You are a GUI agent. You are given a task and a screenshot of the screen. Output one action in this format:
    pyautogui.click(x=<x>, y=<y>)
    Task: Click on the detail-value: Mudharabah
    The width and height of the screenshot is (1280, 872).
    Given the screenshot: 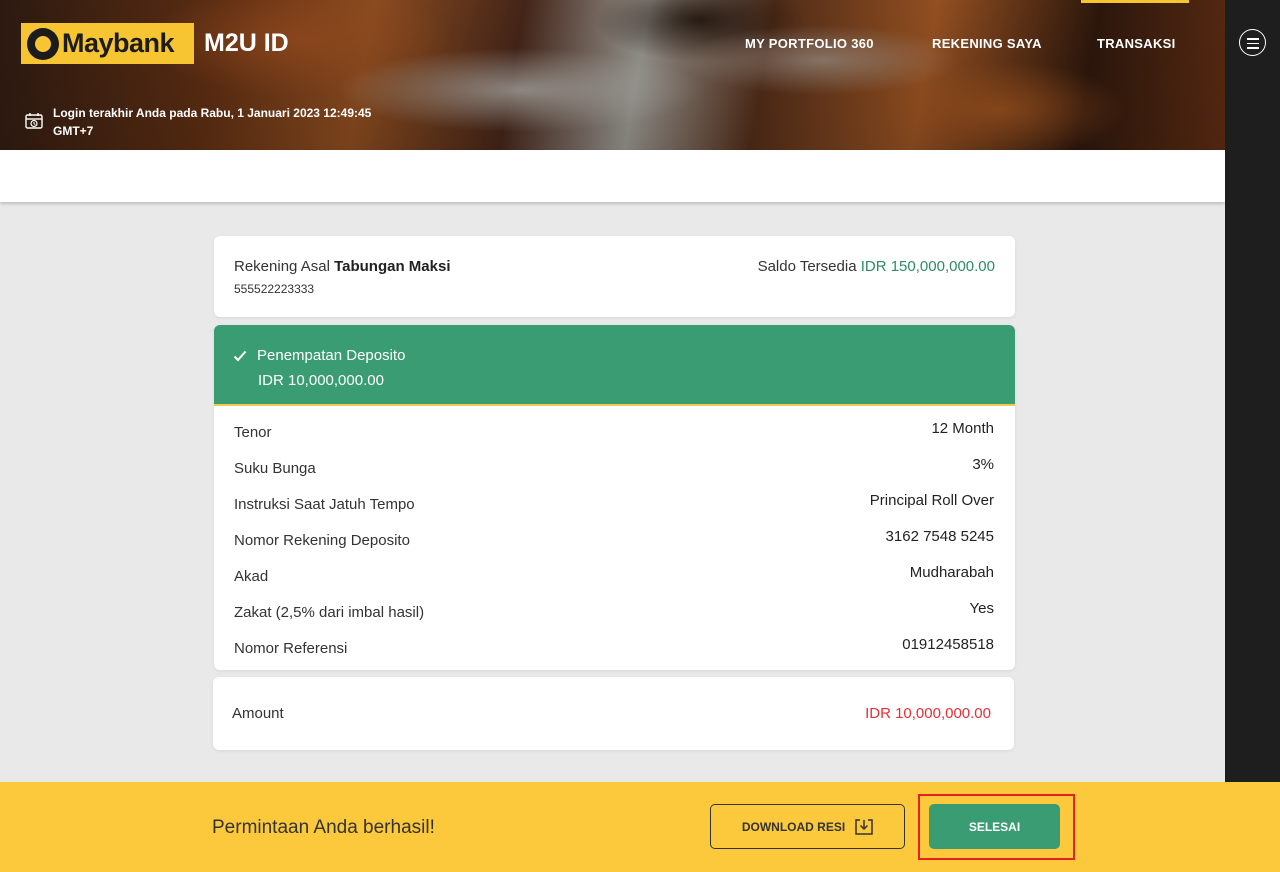 What is the action you would take?
    pyautogui.click(x=951, y=572)
    